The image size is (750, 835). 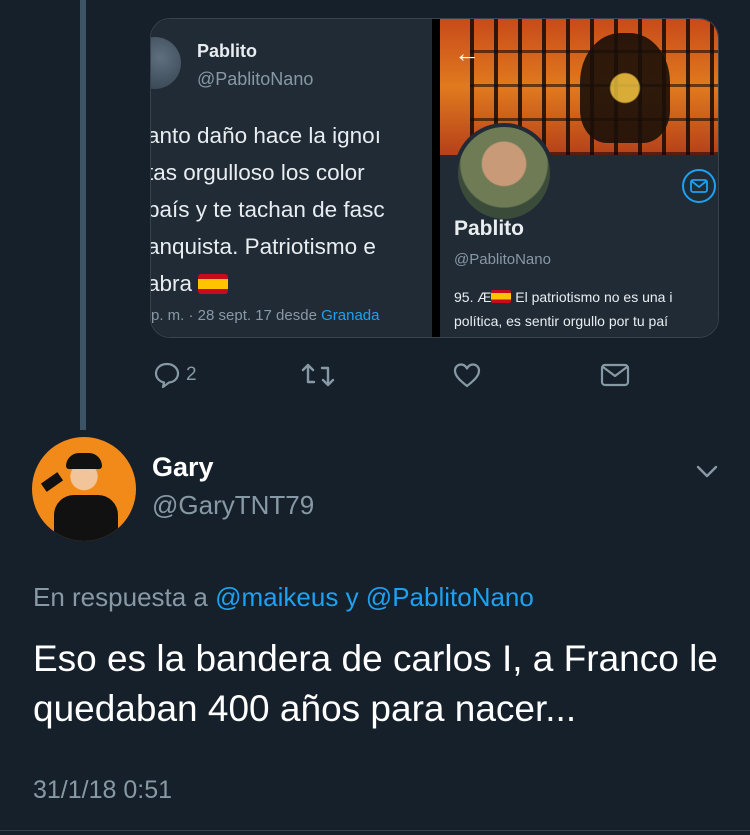 I want to click on retweet-icon, so click(x=318, y=375).